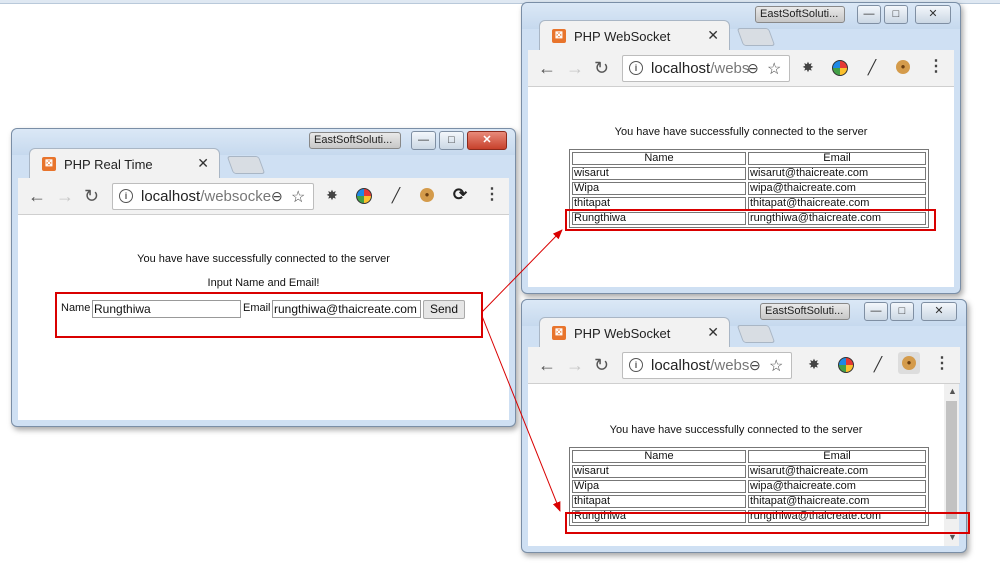 The height and width of the screenshot is (577, 1000). I want to click on highlight-new-row-top, so click(750, 220).